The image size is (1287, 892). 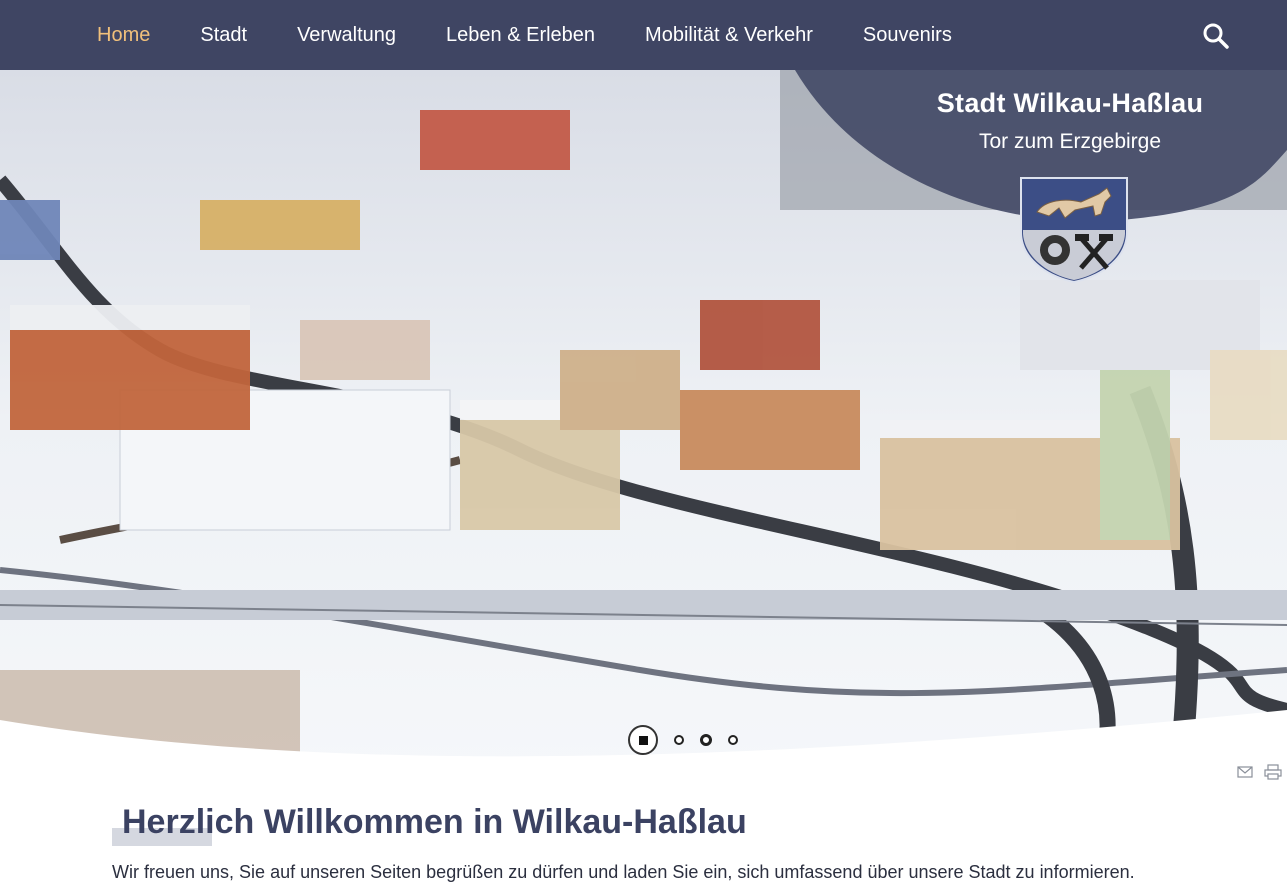 I want to click on search-icon, so click(x=1216, y=36).